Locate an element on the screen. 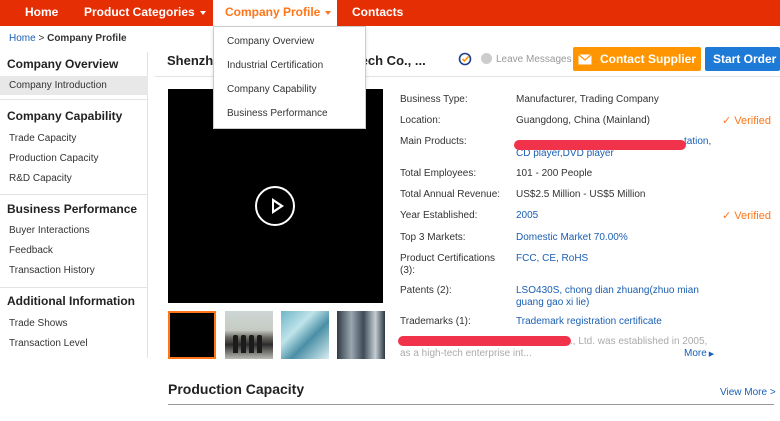 The width and height of the screenshot is (780, 421). patents-label: Patents (2): is located at coordinates (426, 290).